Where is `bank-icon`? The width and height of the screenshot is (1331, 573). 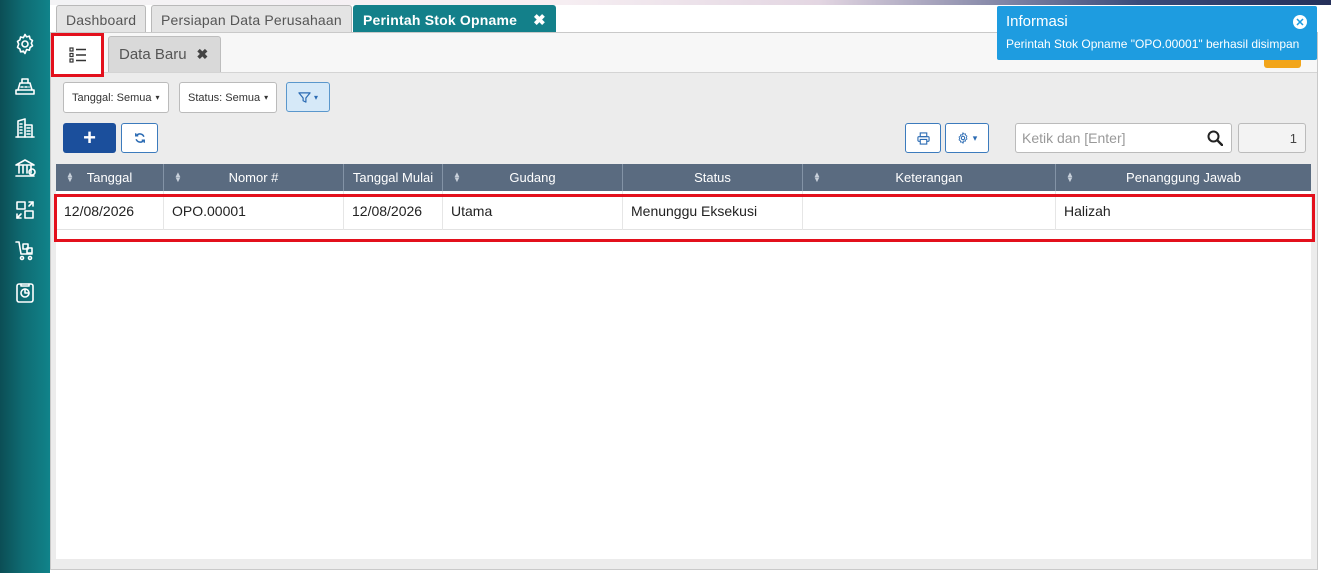
bank-icon is located at coordinates (25, 168).